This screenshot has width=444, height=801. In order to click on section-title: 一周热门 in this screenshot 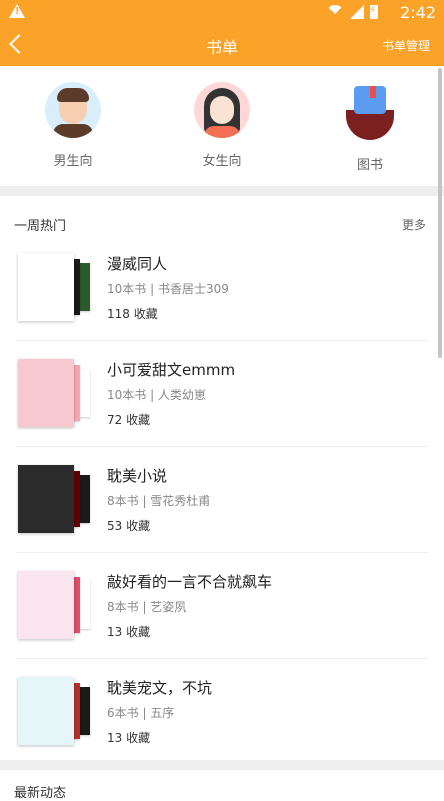, I will do `click(40, 226)`.